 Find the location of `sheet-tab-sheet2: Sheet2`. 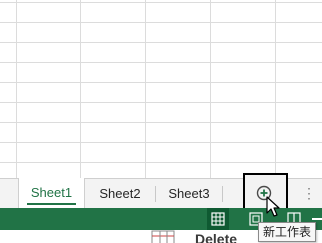

sheet-tab-sheet2: Sheet2 is located at coordinates (120, 193).